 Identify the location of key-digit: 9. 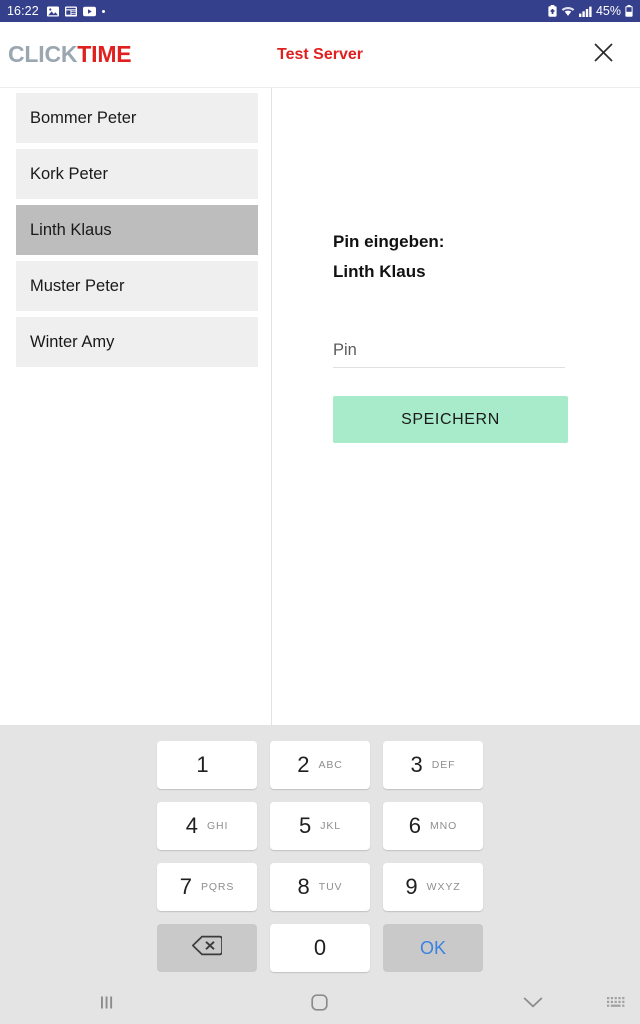
(411, 886).